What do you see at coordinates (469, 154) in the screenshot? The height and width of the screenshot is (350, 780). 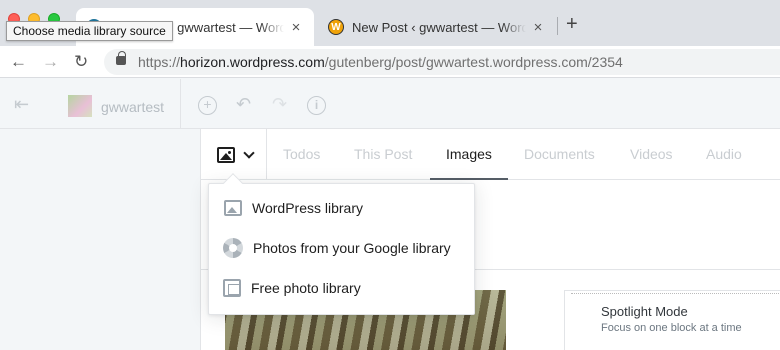 I see `tab-images: Images` at bounding box center [469, 154].